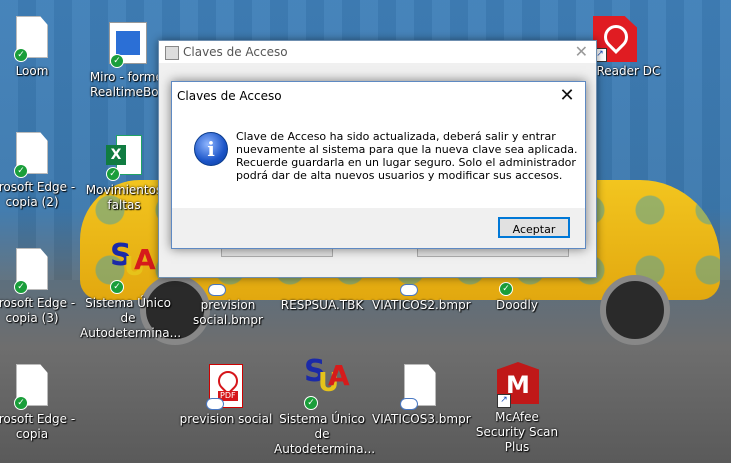  What do you see at coordinates (40, 47) in the screenshot?
I see `desktop-icon-loom: ✓ Loom` at bounding box center [40, 47].